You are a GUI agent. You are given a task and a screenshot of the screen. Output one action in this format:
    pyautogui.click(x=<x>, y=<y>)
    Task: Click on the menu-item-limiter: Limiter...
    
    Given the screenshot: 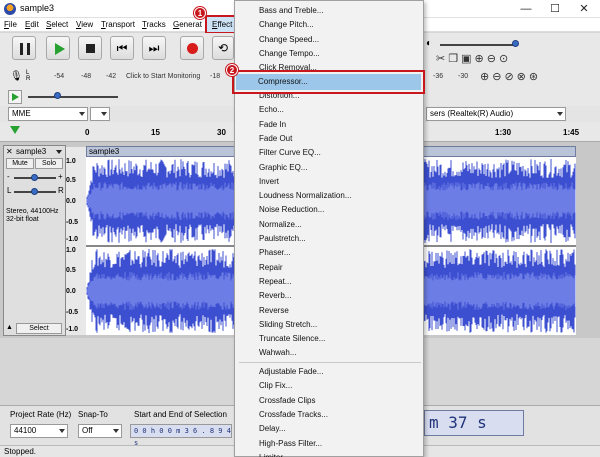 What is the action you would take?
    pyautogui.click(x=274, y=455)
    